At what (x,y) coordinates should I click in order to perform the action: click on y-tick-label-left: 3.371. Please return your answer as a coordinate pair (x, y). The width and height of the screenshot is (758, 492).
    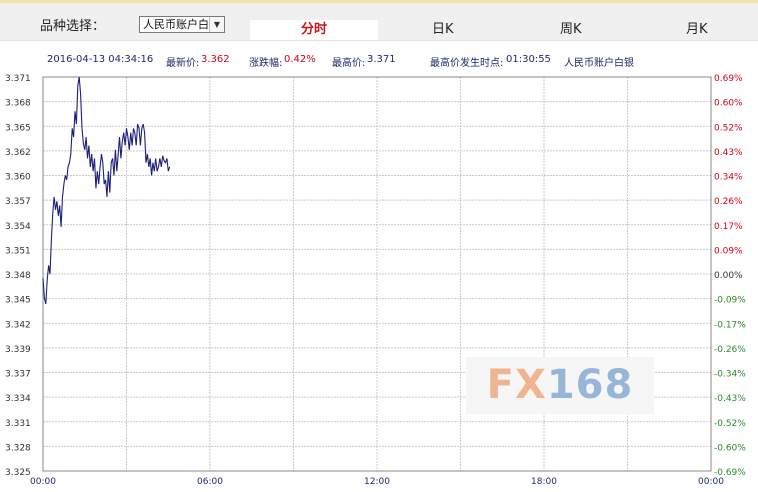
    Looking at the image, I should click on (18, 79).